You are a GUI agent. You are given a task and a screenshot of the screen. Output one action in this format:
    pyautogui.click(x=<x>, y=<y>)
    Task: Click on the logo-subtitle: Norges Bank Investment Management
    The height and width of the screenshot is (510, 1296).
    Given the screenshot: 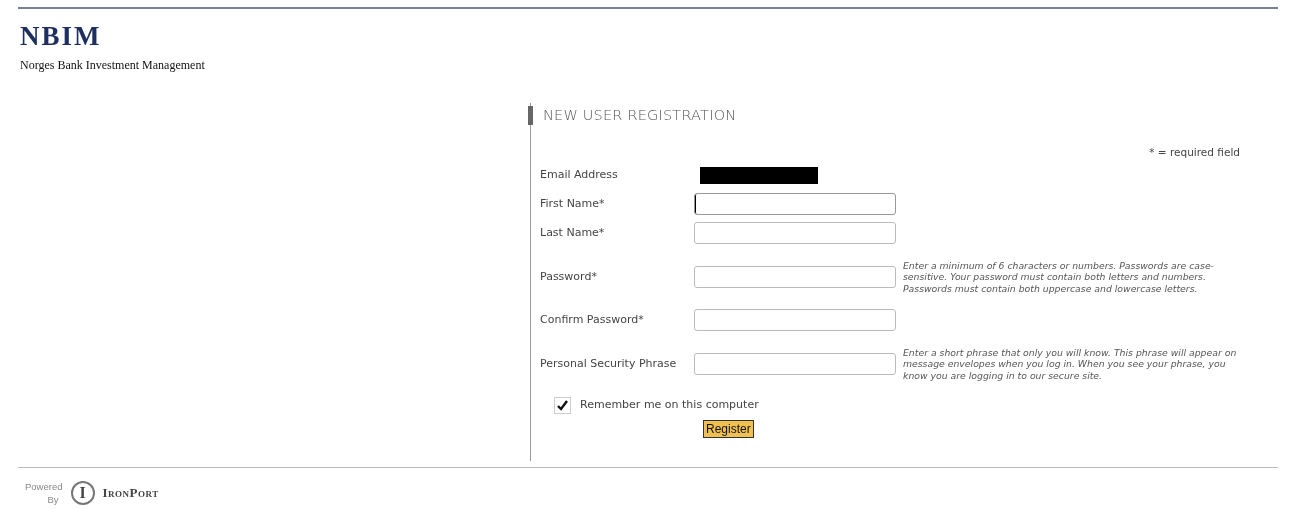 What is the action you would take?
    pyautogui.click(x=112, y=66)
    